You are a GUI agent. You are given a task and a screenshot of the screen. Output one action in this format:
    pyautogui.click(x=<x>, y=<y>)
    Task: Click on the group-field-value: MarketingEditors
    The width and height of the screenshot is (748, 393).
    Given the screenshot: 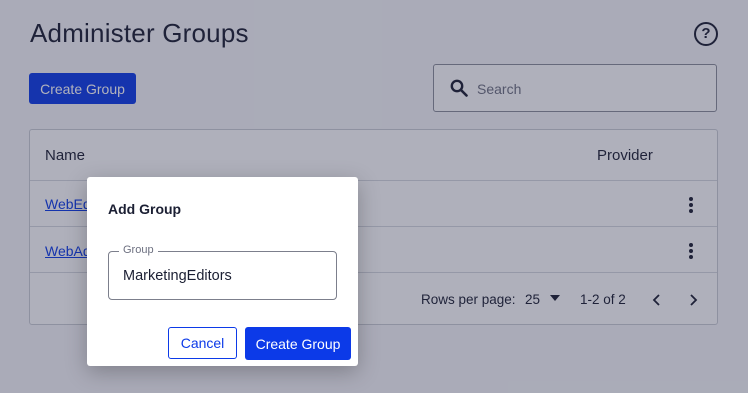 What is the action you would take?
    pyautogui.click(x=177, y=276)
    